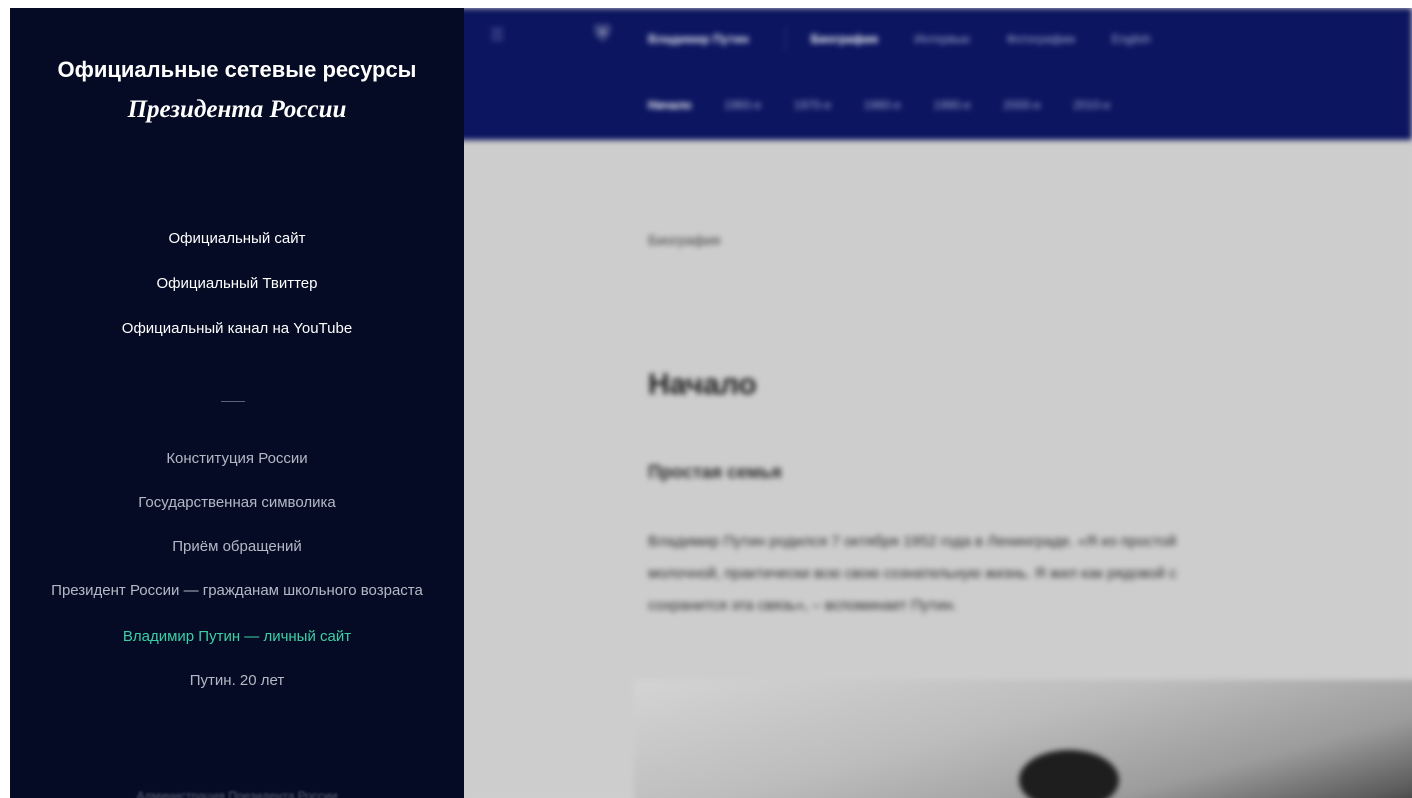 This screenshot has width=1412, height=798. What do you see at coordinates (812, 105) in the screenshot?
I see `subnav-item-1970s: 1970-е` at bounding box center [812, 105].